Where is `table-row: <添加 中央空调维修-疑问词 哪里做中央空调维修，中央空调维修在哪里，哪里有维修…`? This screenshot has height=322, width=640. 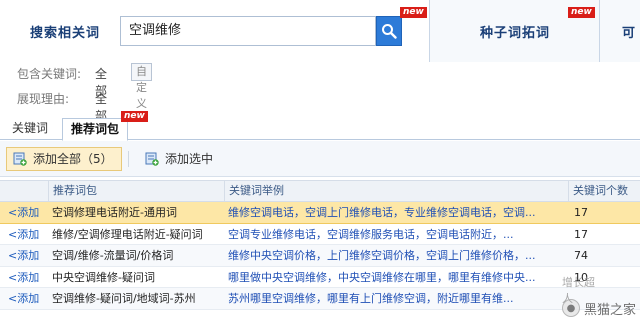 table-row: <添加 中央空调维修-疑问词 哪里做中央空调维修，中央空调维修在哪里，哪里有维修… is located at coordinates (320, 277).